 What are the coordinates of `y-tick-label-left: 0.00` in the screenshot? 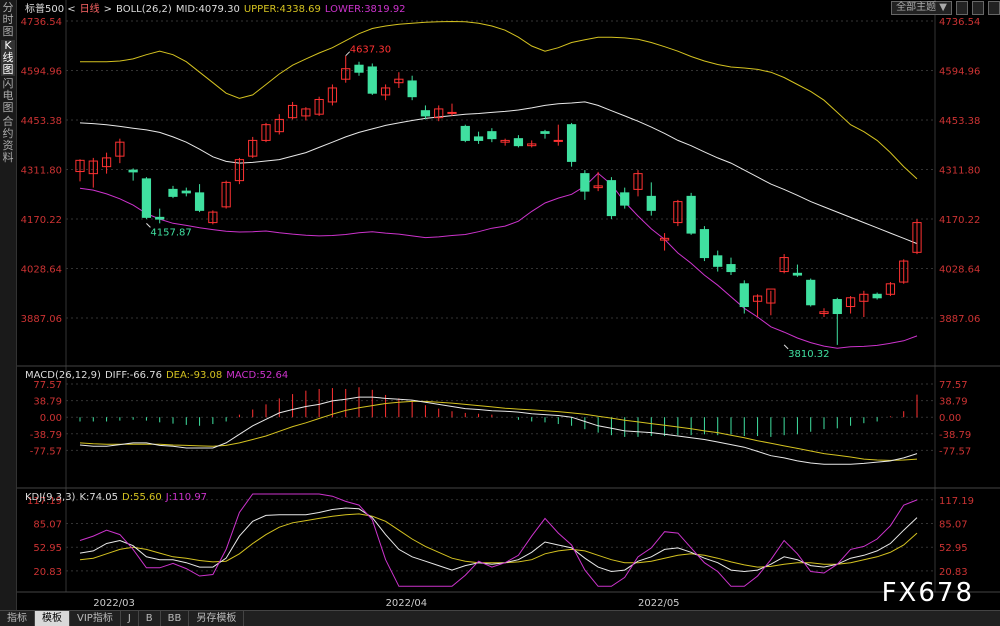 It's located at (51, 418).